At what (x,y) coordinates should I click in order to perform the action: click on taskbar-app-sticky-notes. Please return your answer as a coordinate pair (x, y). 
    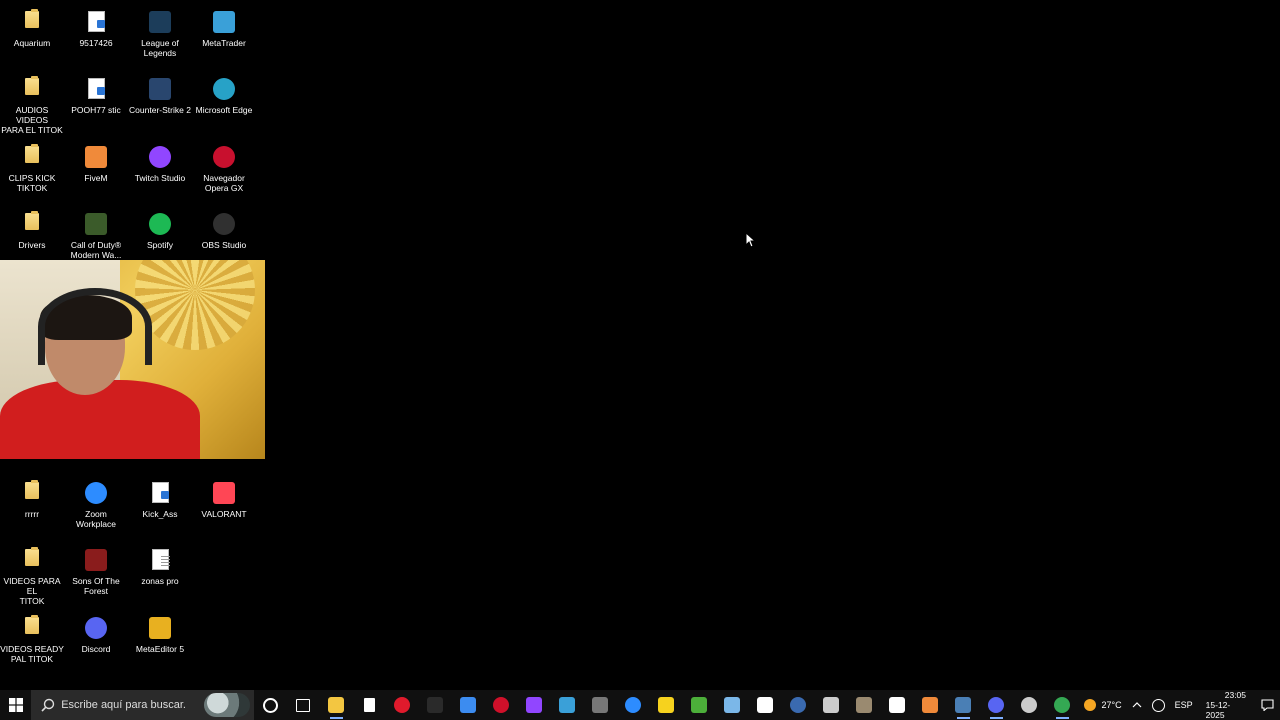
    Looking at the image, I should click on (666, 705).